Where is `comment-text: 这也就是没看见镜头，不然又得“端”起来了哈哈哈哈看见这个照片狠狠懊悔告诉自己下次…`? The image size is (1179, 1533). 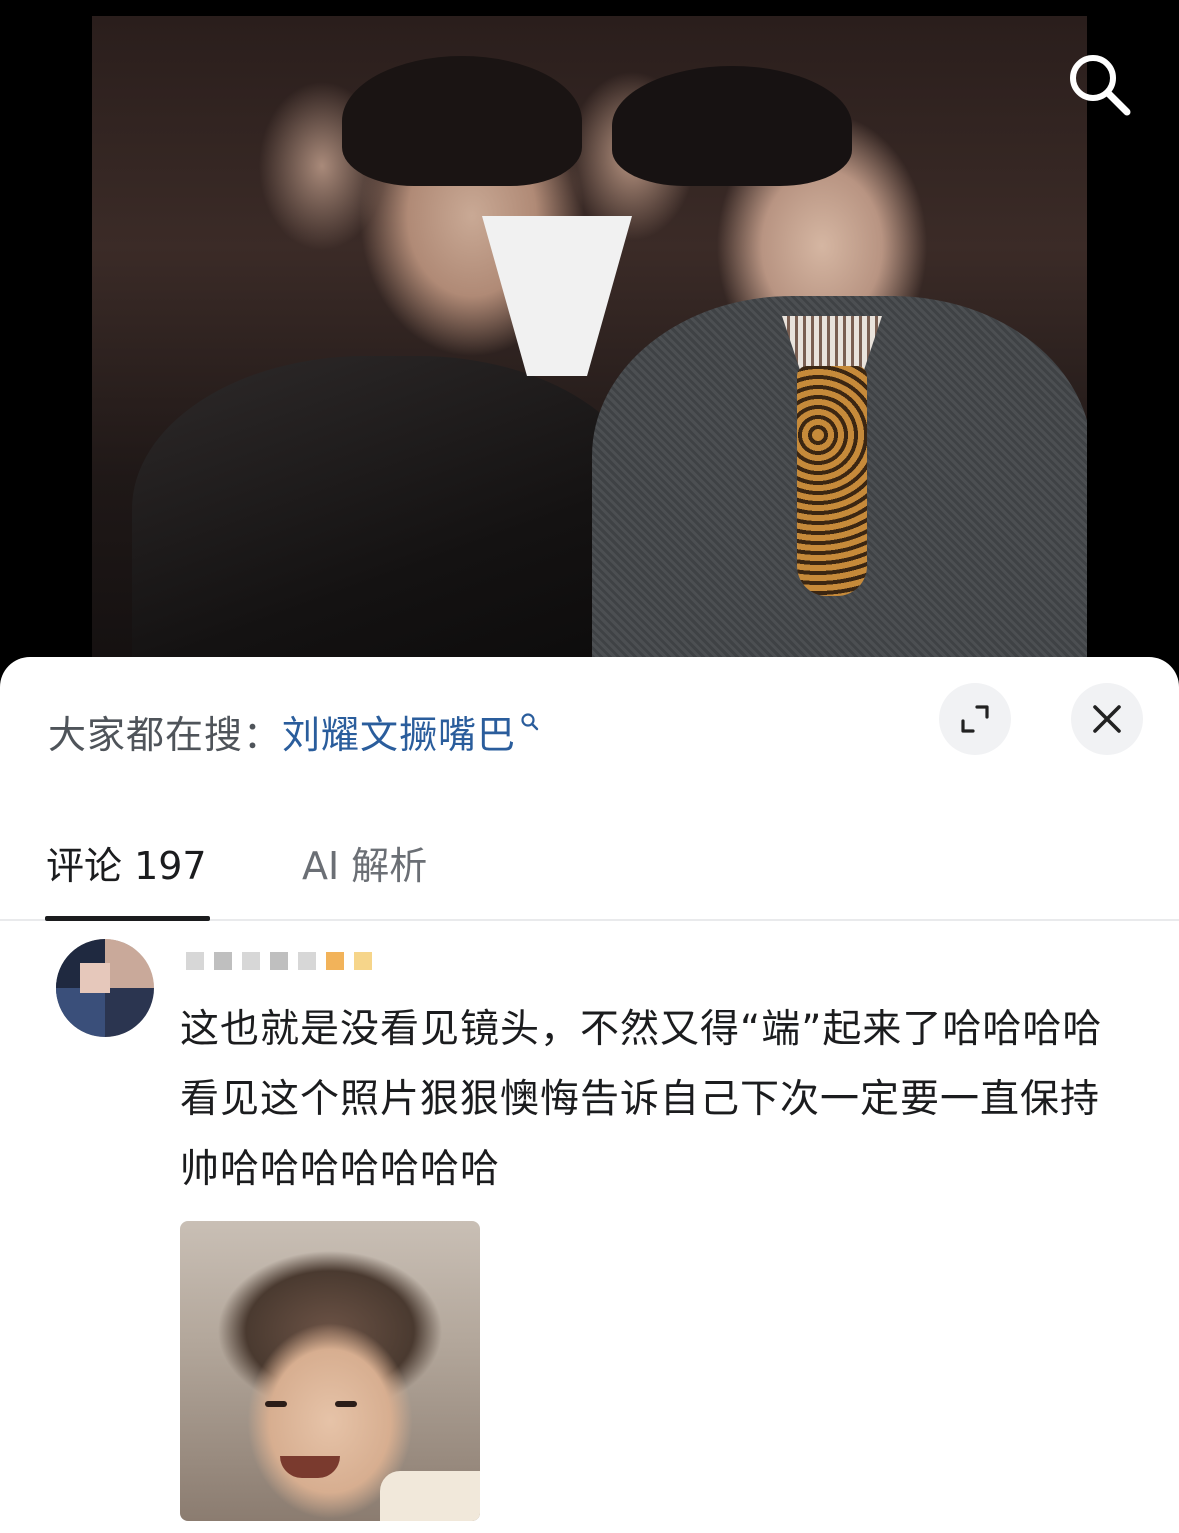 comment-text: 这也就是没看见镜头，不然又得“端”起来了哈哈哈哈看见这个照片狠狠懊悔告诉自己下次… is located at coordinates (641, 1099).